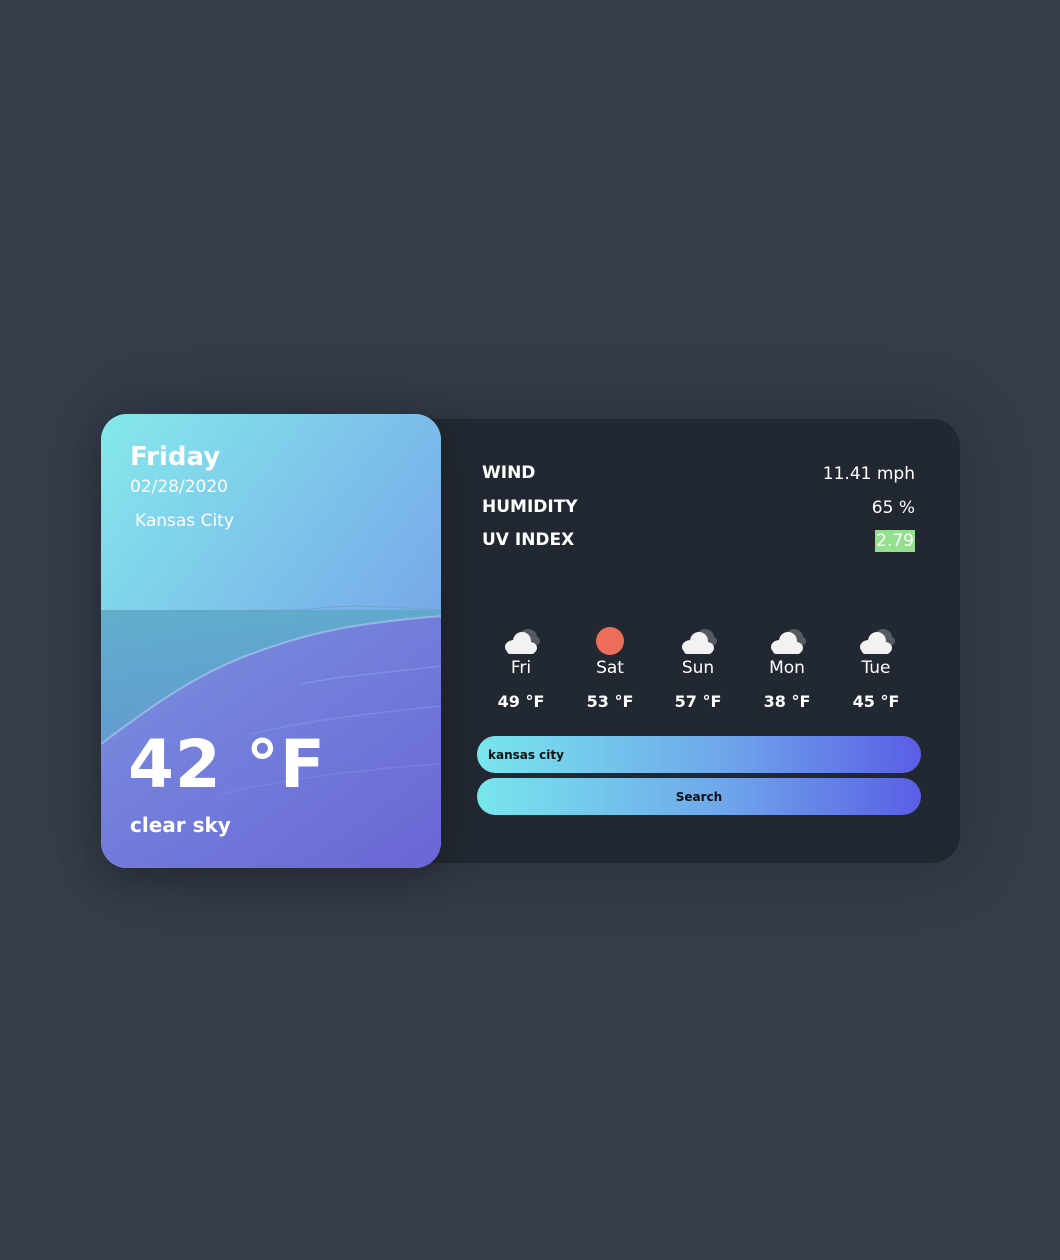 Image resolution: width=1060 pixels, height=1260 pixels. Describe the element at coordinates (893, 508) in the screenshot. I see `humidity-value: 65 %` at that location.